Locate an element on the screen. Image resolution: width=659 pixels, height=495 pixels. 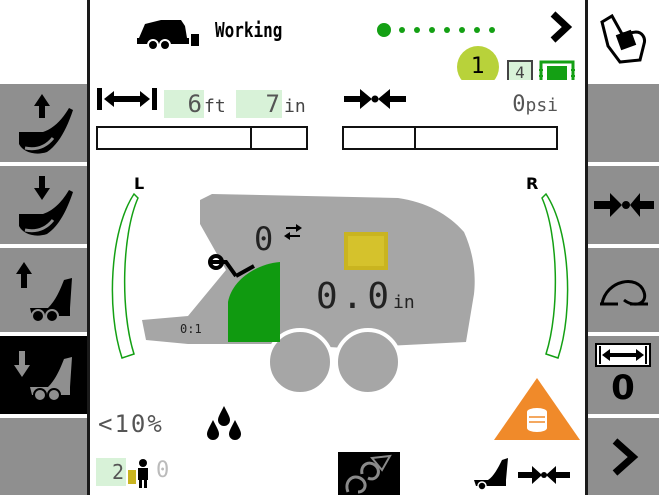
tailgate-raise-button is located at coordinates (43, 290).